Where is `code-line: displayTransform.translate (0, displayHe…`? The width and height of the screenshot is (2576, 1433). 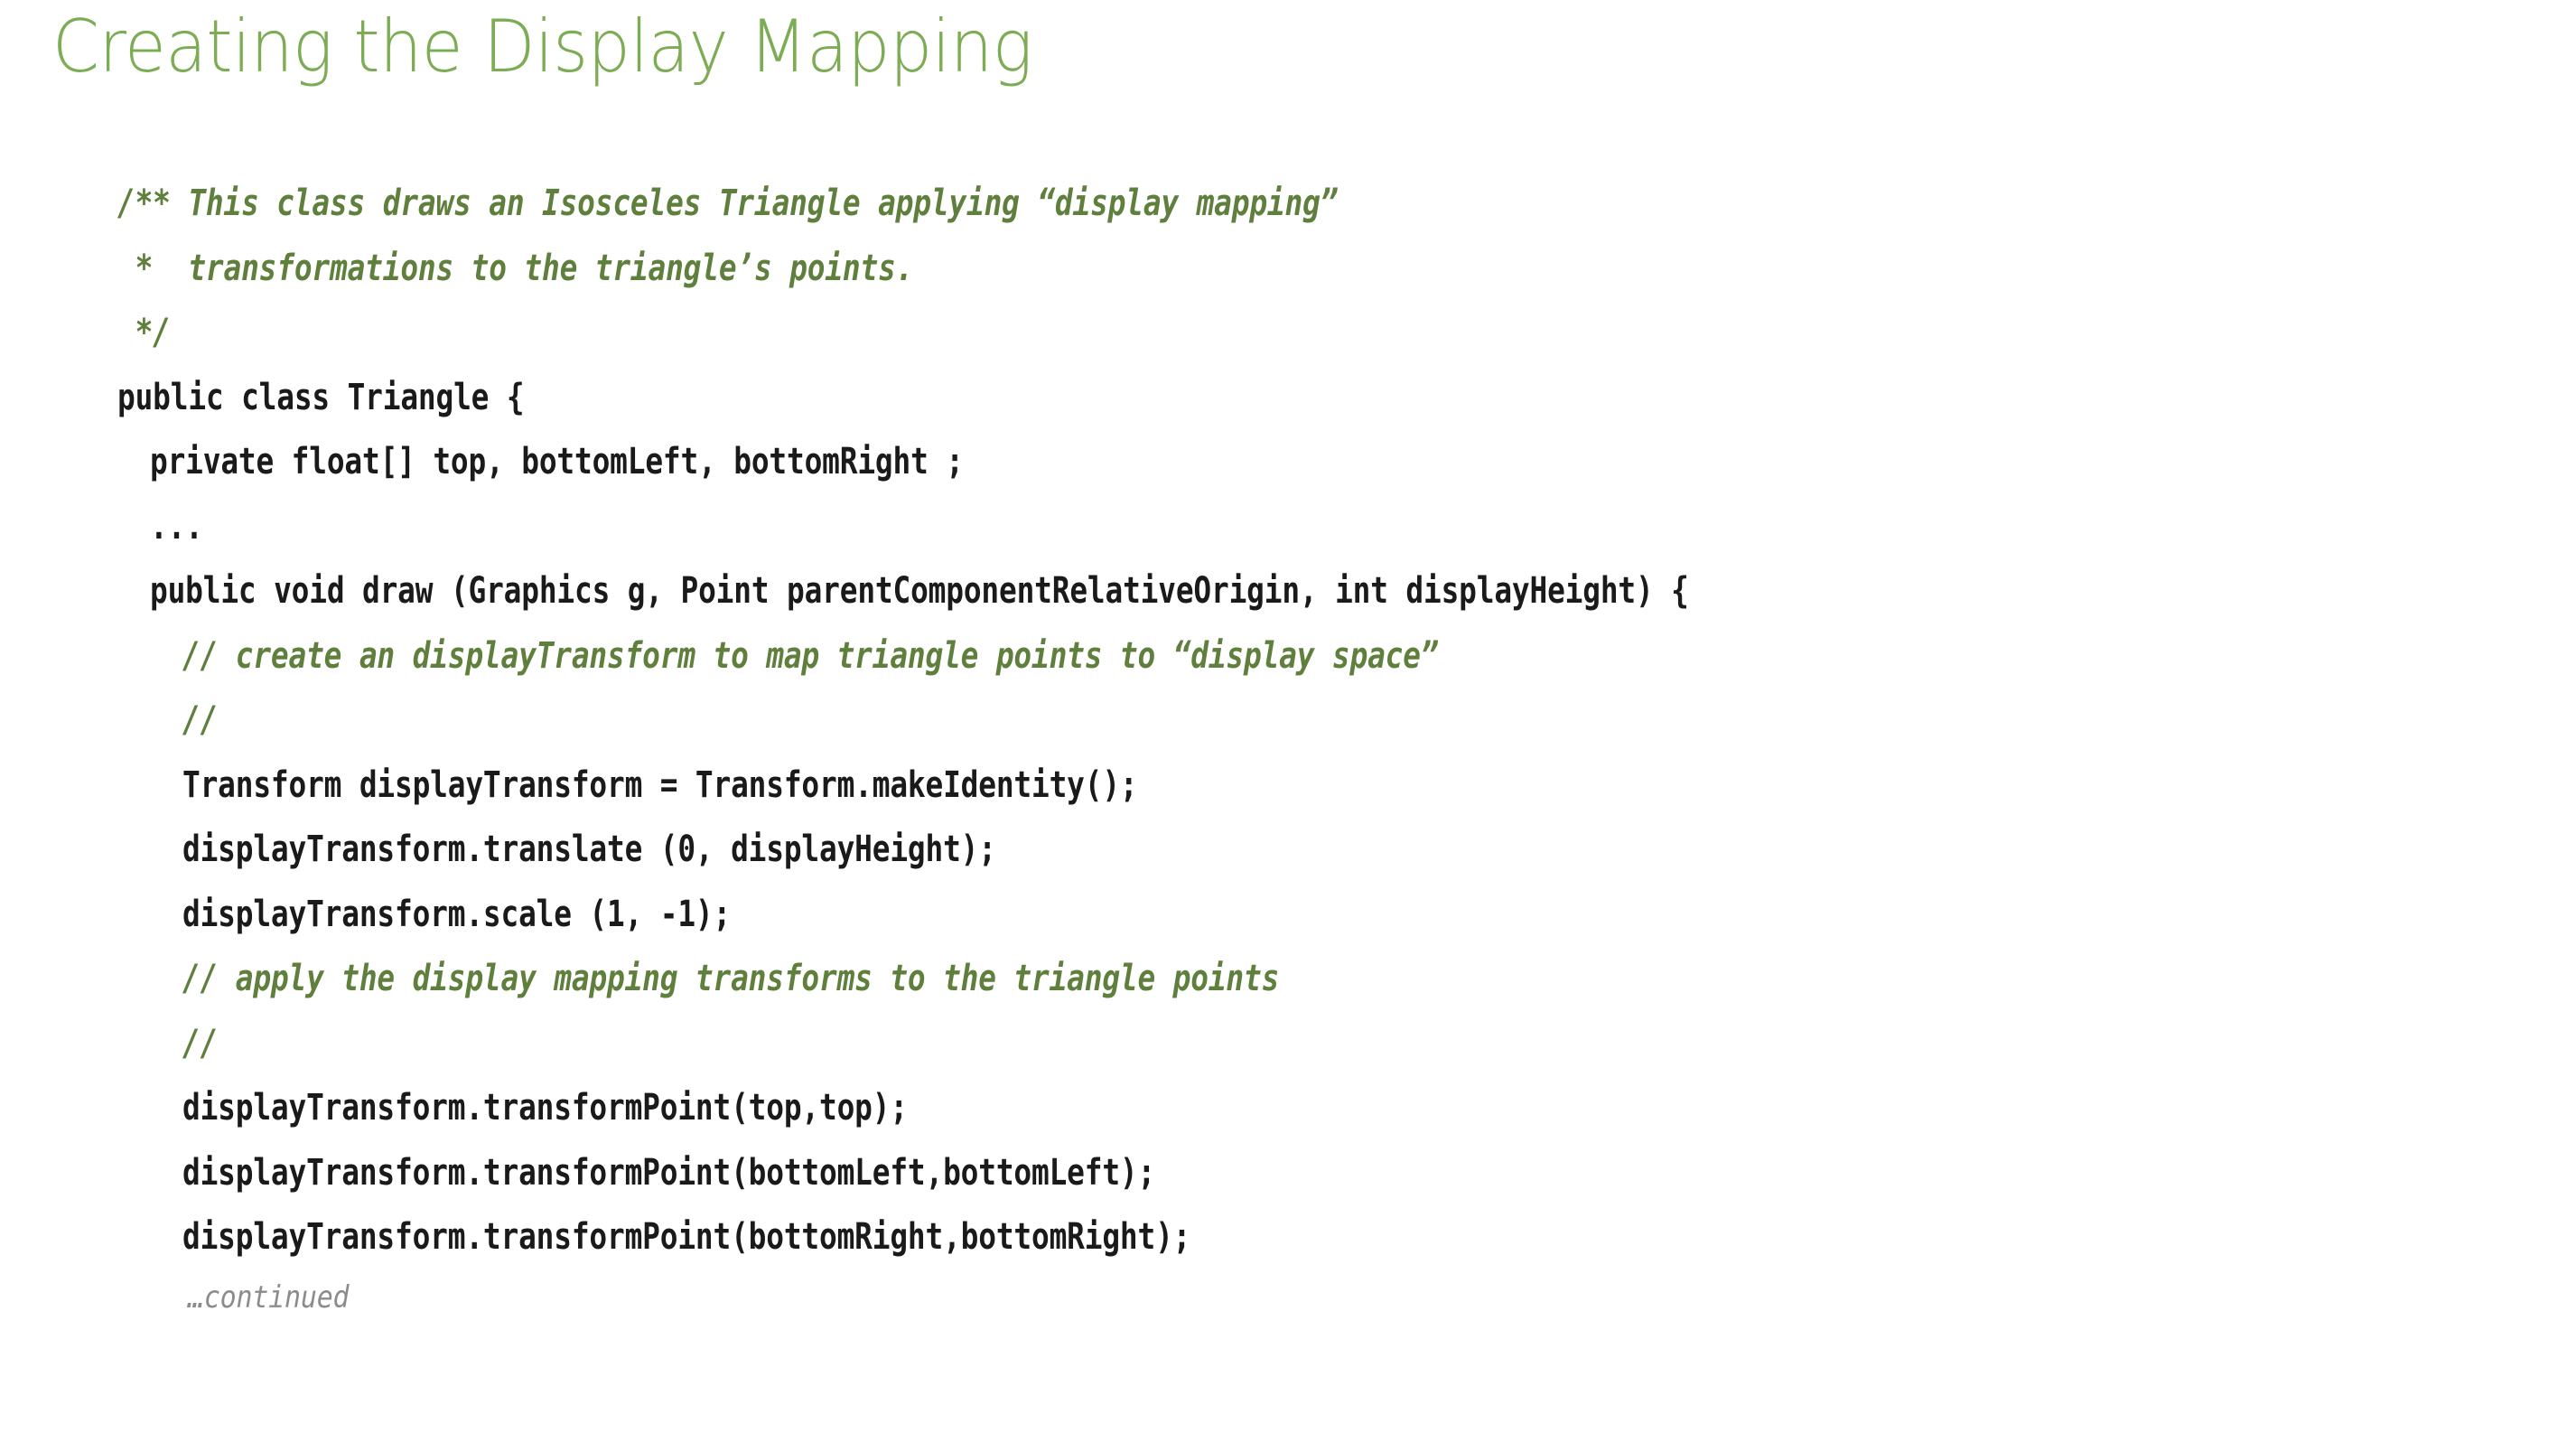
code-line: displayTransform.translate (0, displayHe… is located at coordinates (589, 849).